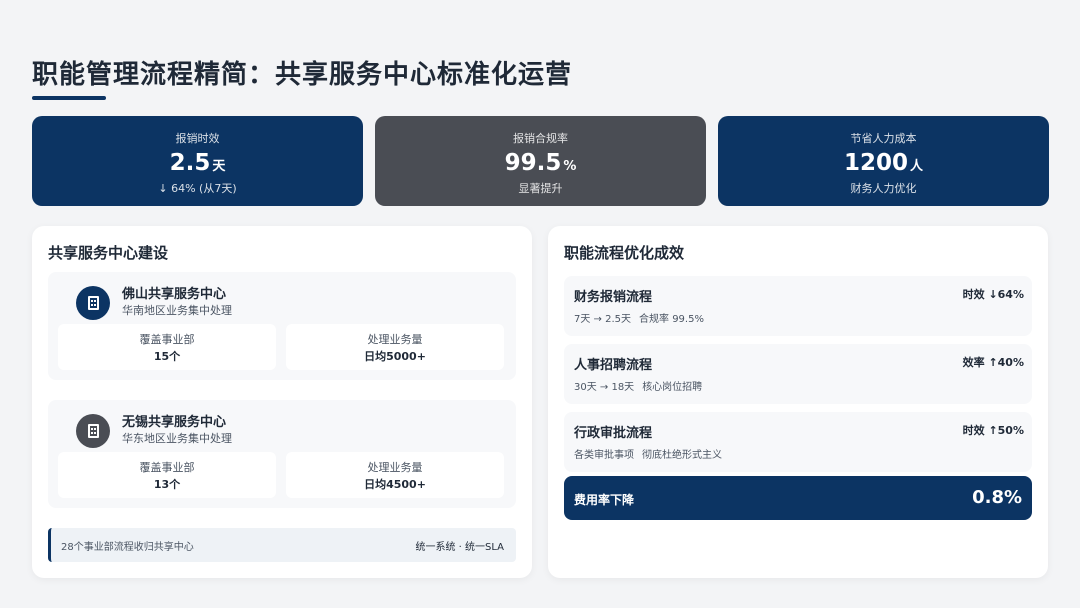 The image size is (1080, 608). Describe the element at coordinates (613, 297) in the screenshot. I see `flow-name: 财务报销流程` at that location.